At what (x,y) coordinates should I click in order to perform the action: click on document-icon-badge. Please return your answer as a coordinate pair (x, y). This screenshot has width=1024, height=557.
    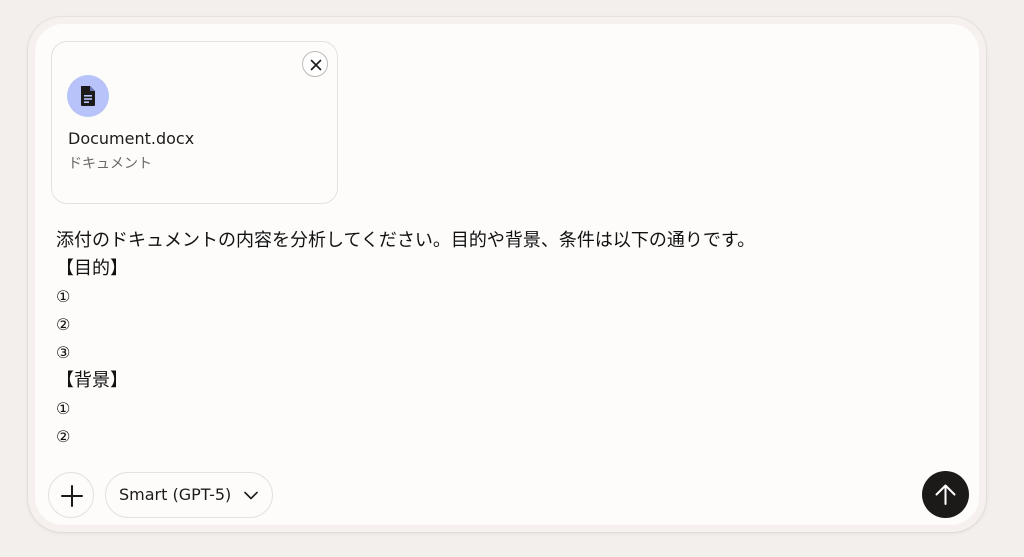
    Looking at the image, I should click on (88, 96).